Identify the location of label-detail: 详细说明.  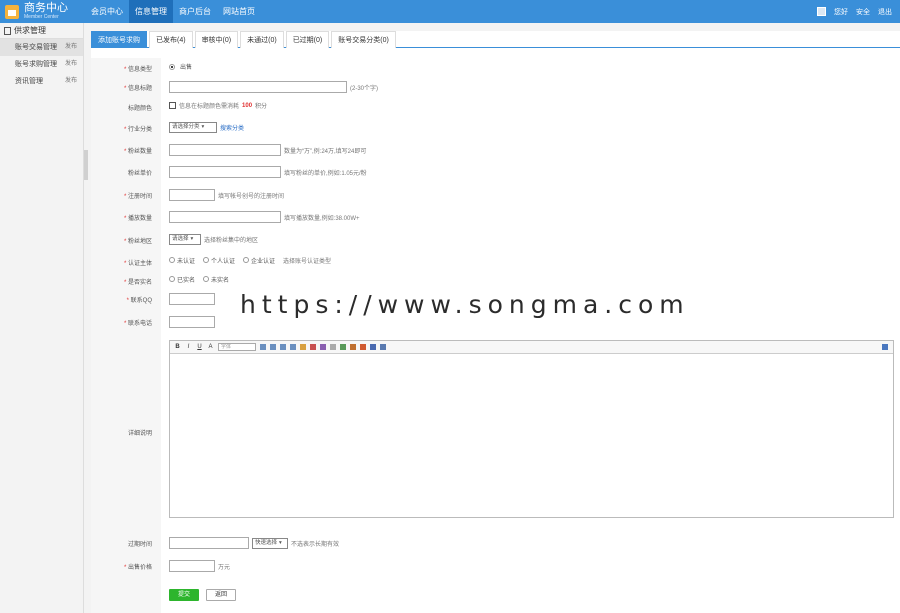
(139, 433).